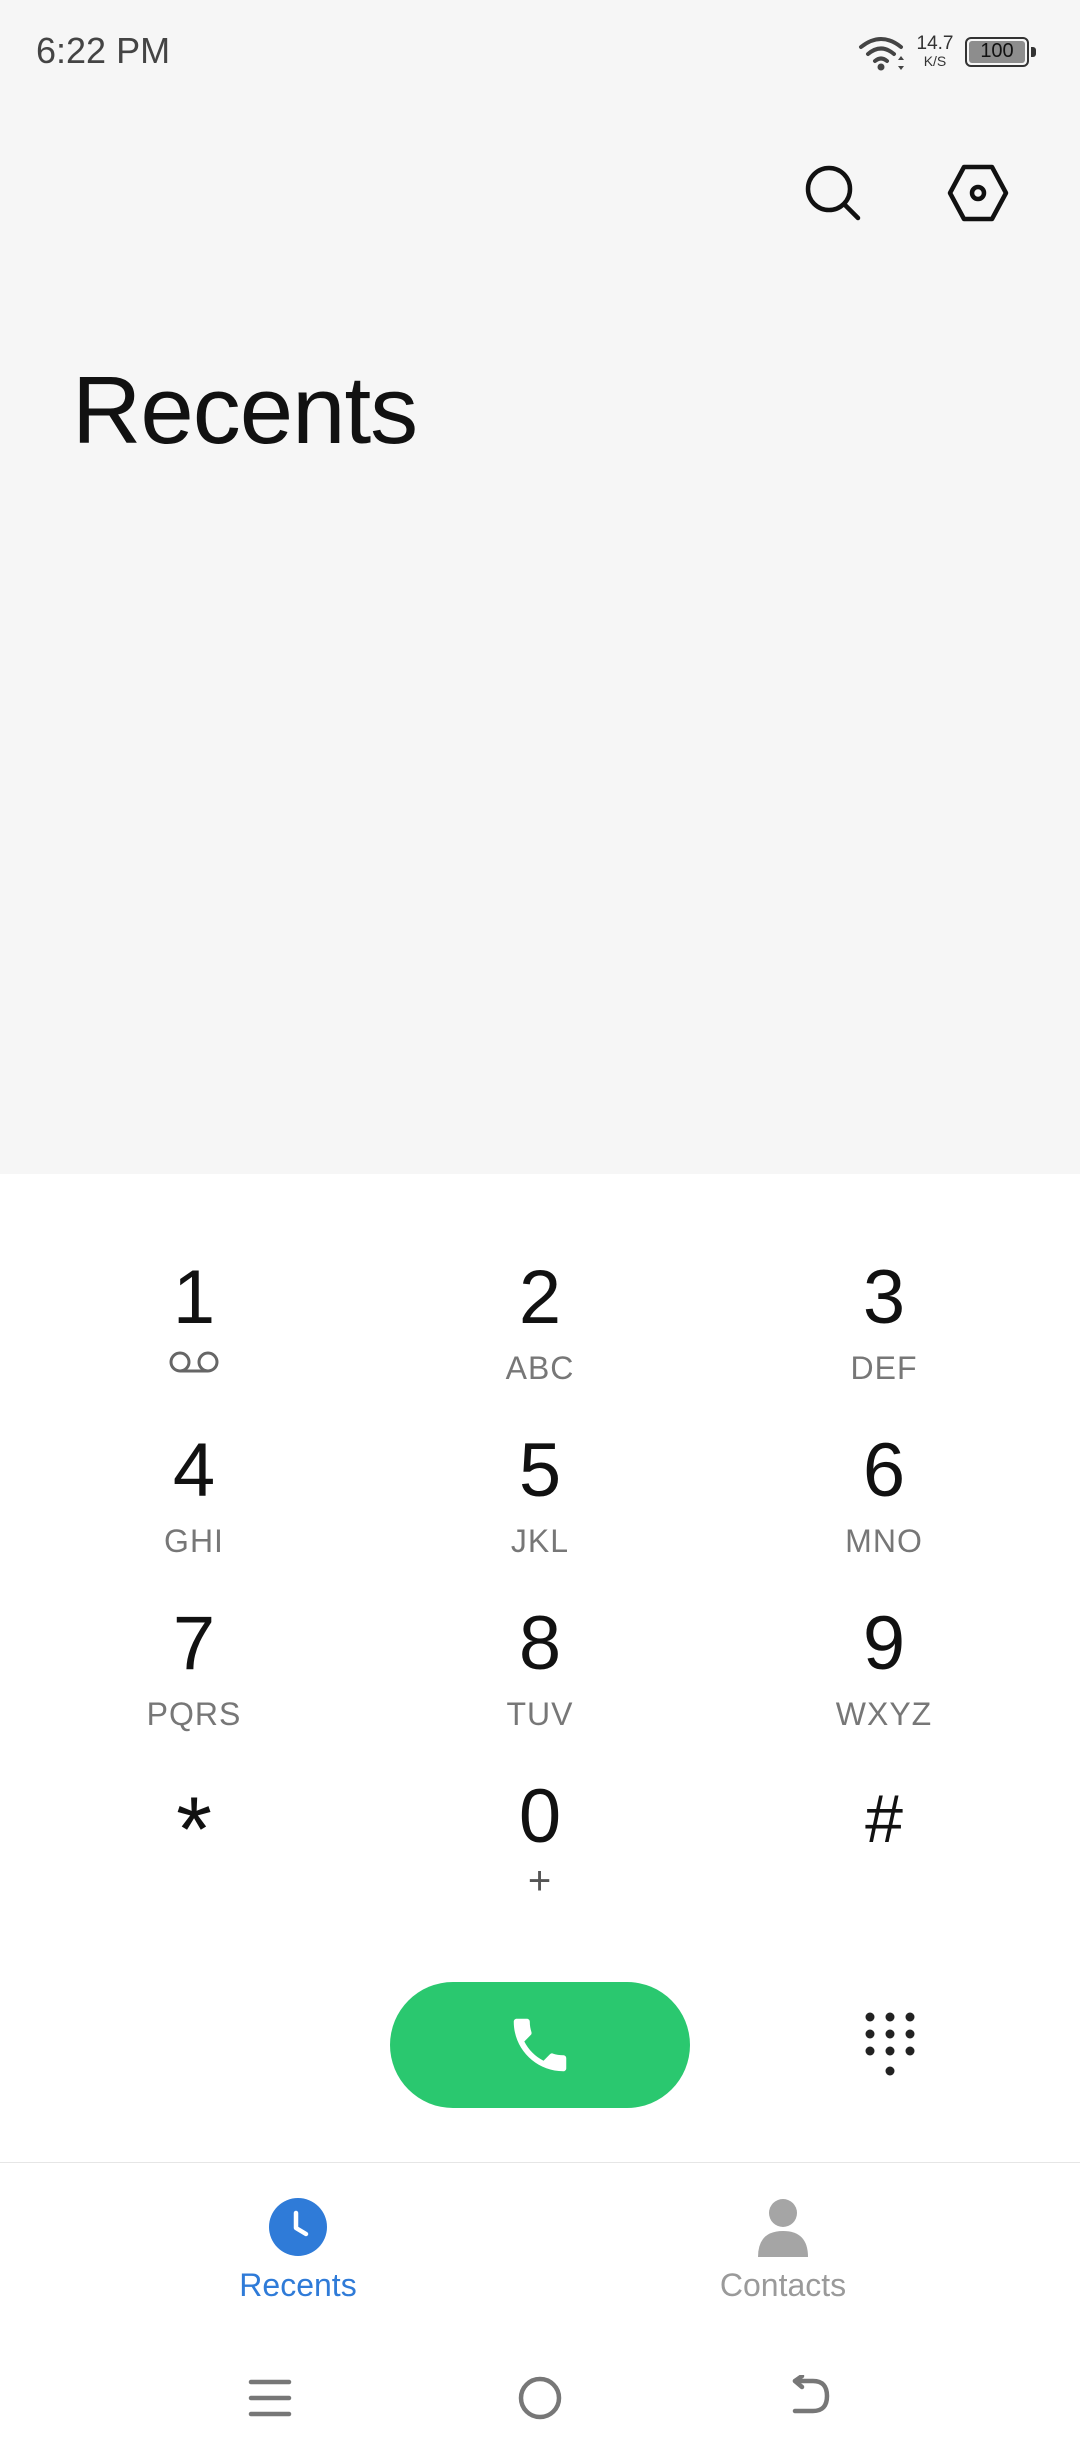 The height and width of the screenshot is (2460, 1080). I want to click on call-button, so click(540, 2045).